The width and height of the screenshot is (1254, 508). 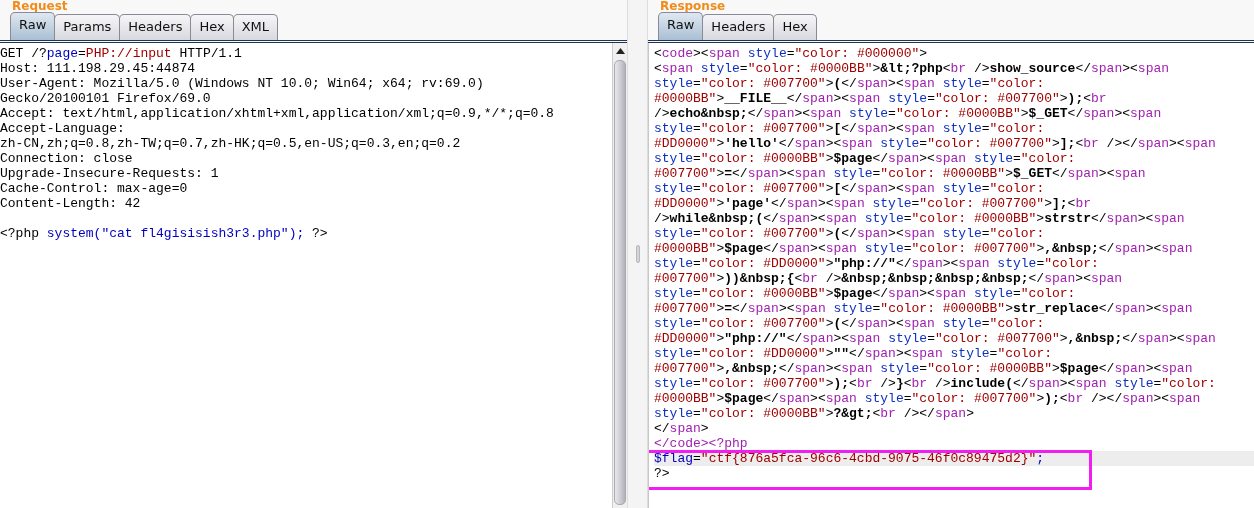 What do you see at coordinates (912, 68) in the screenshot?
I see `code-line: <span style="color: #0000BB">&lt;?php<br />show_source</span><span` at bounding box center [912, 68].